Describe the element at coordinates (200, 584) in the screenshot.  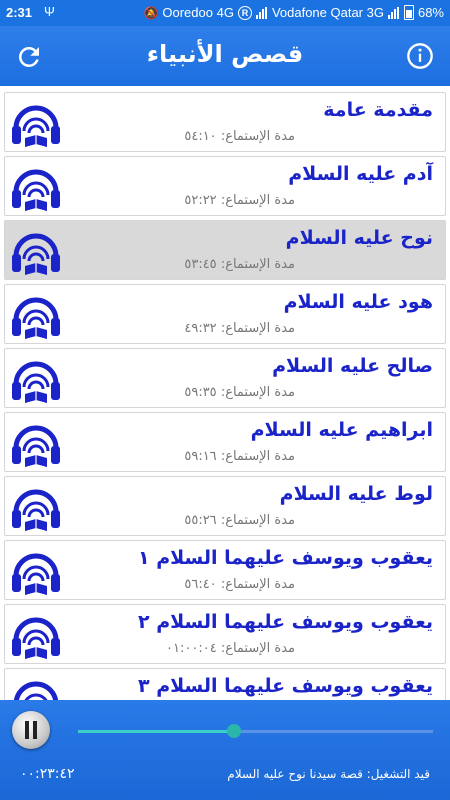
I see `duration-value: ٥٦:٤٠` at that location.